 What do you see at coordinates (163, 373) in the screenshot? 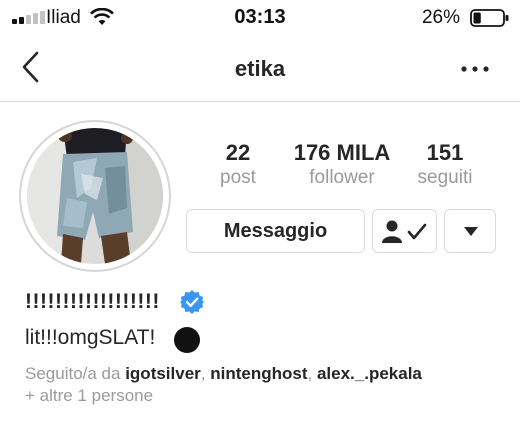
I see `follower-username: igotsilver` at bounding box center [163, 373].